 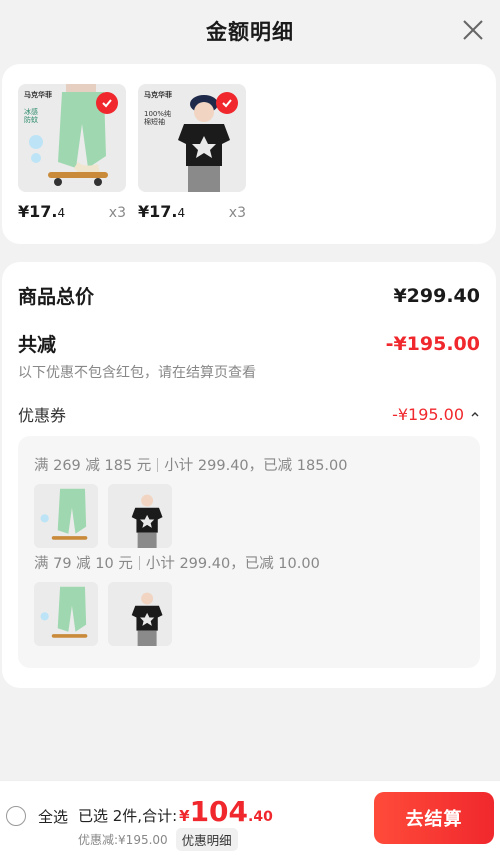 I want to click on page-title: 金额明细, so click(x=250, y=32).